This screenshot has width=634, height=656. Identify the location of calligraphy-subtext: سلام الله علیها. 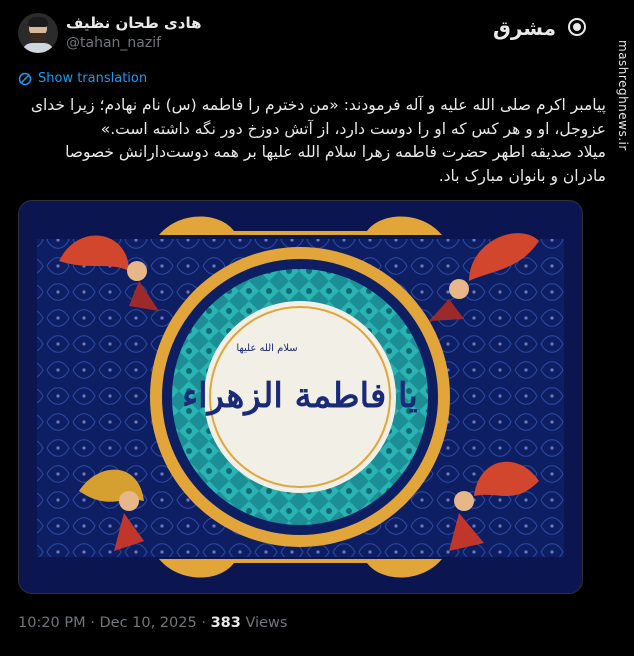
(266, 348).